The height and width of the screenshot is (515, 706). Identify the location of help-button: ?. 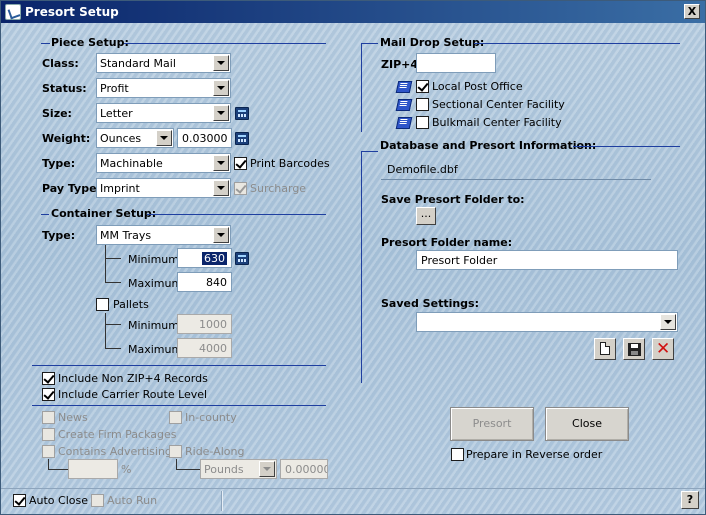
(690, 500).